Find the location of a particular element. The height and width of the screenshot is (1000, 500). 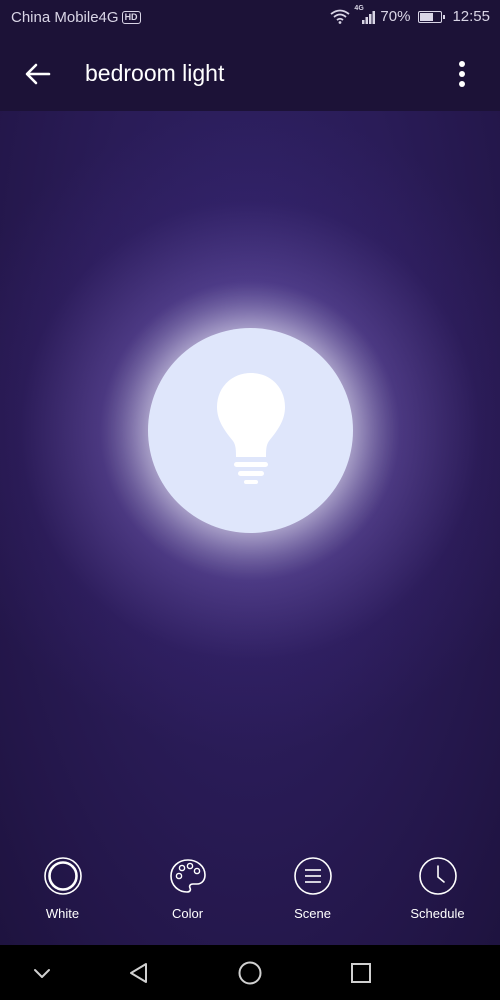

system-nav-bar is located at coordinates (250, 972).